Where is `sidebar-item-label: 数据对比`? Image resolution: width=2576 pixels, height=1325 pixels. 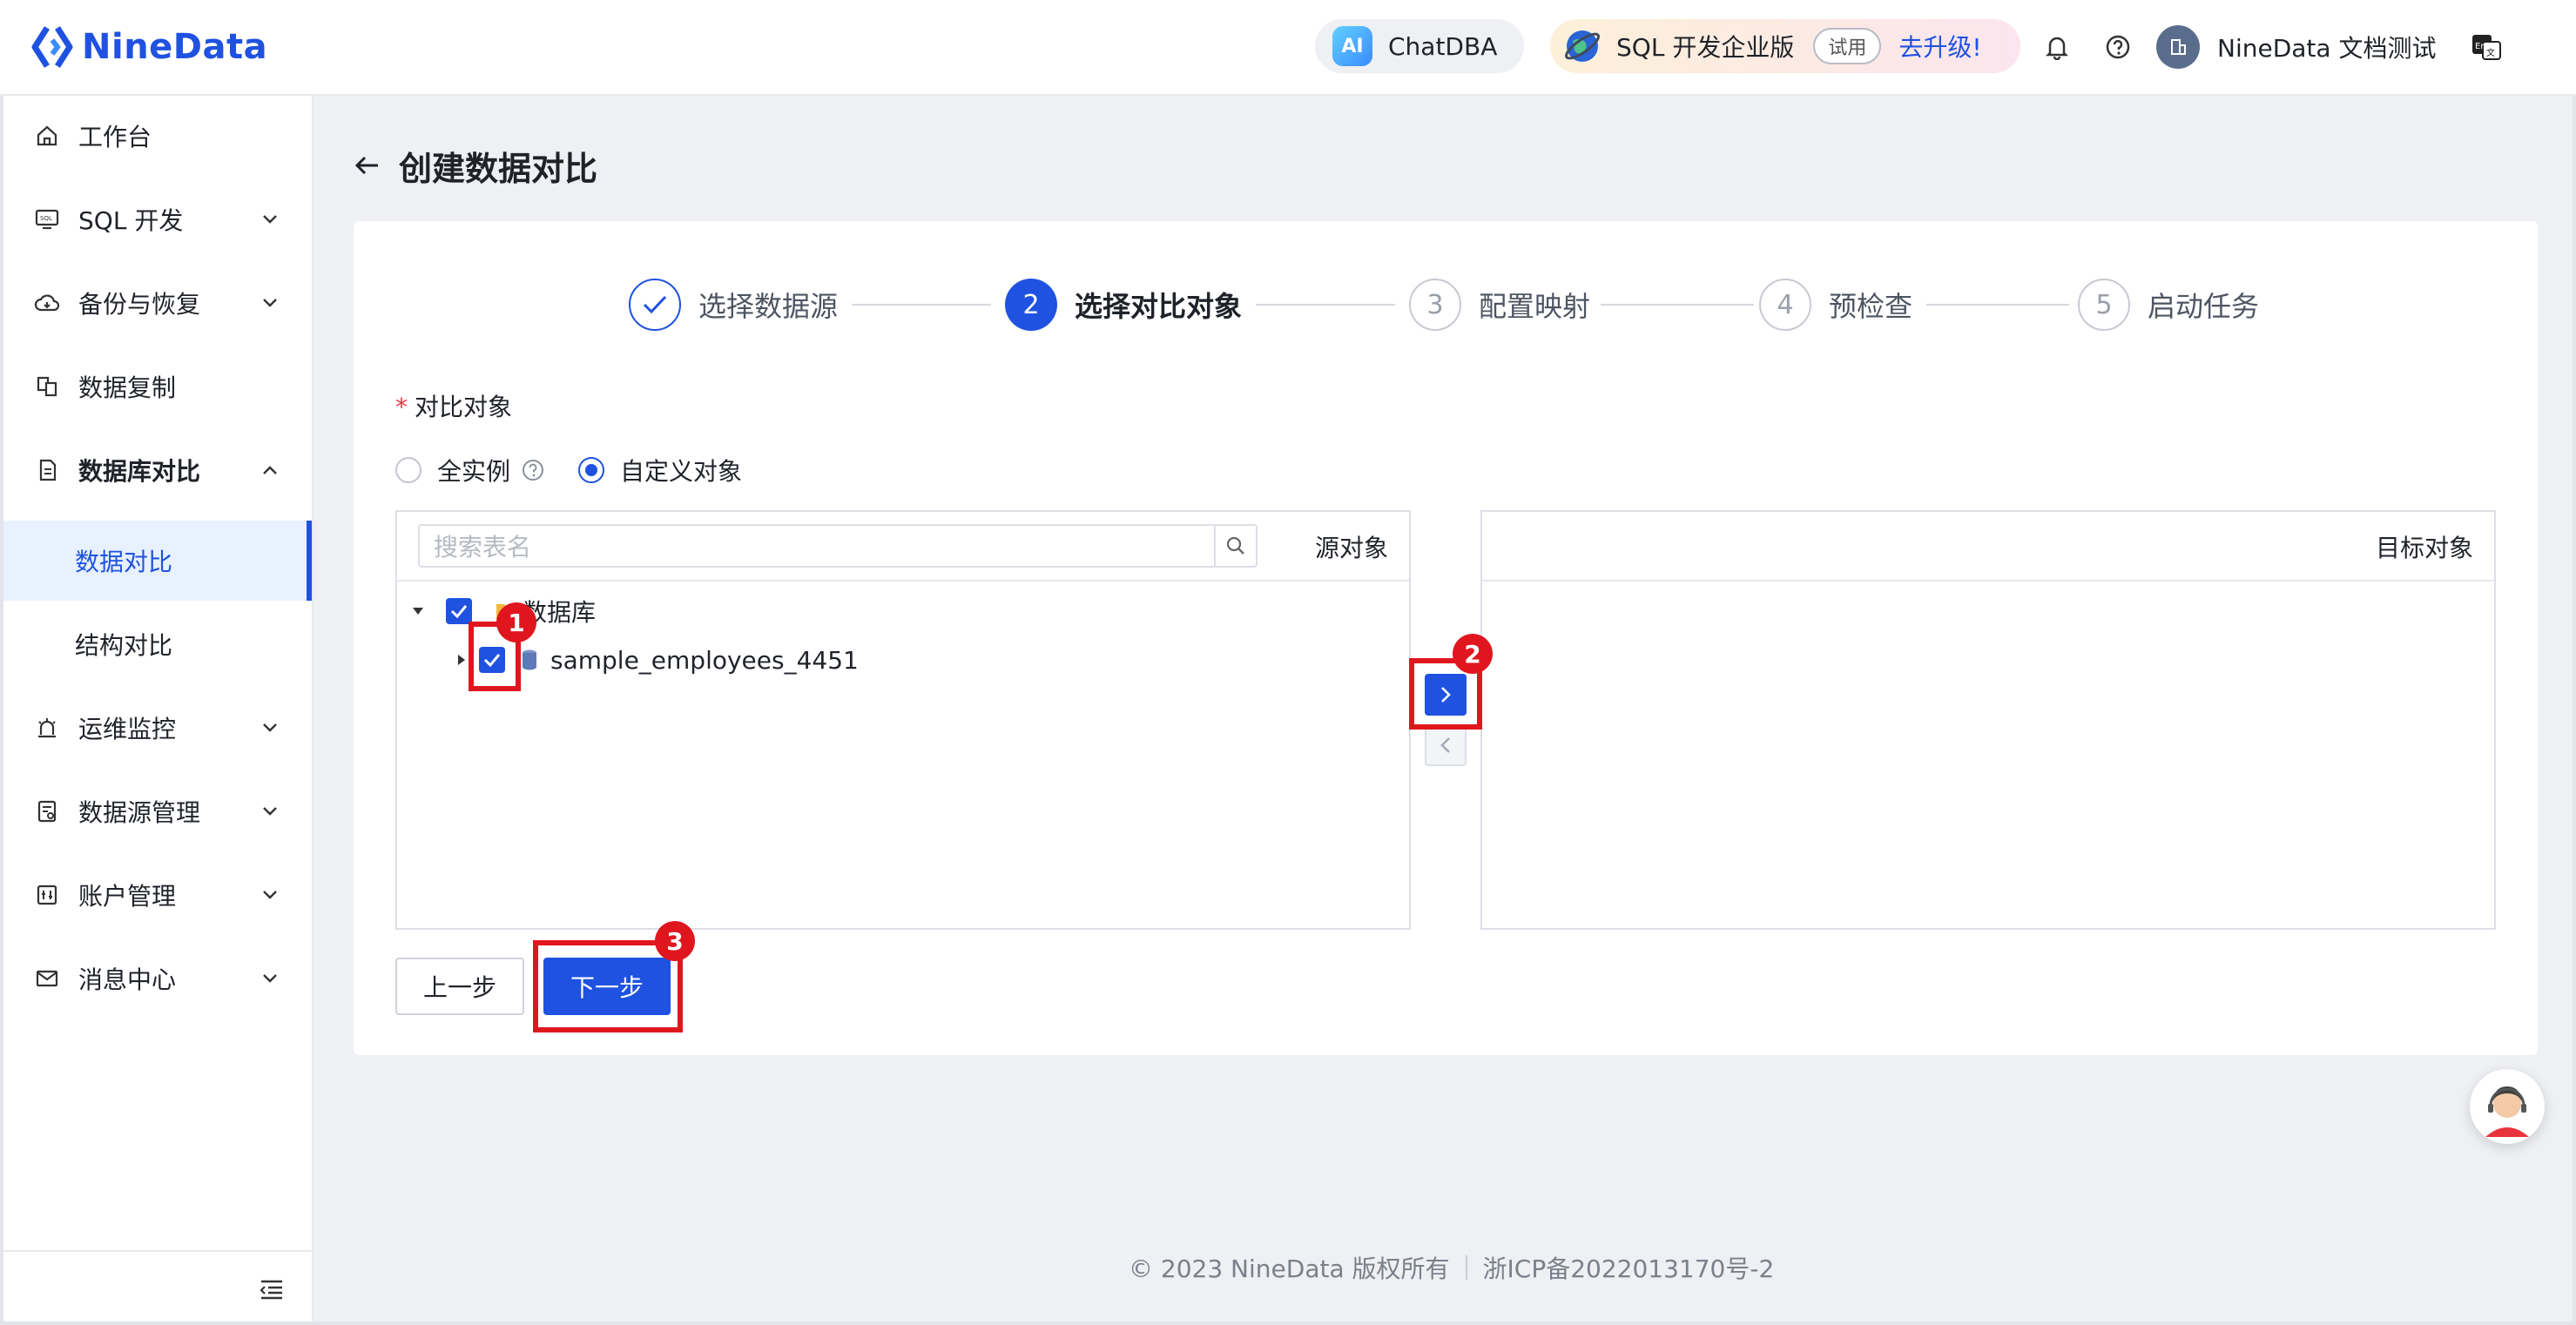 sidebar-item-label: 数据对比 is located at coordinates (124, 562).